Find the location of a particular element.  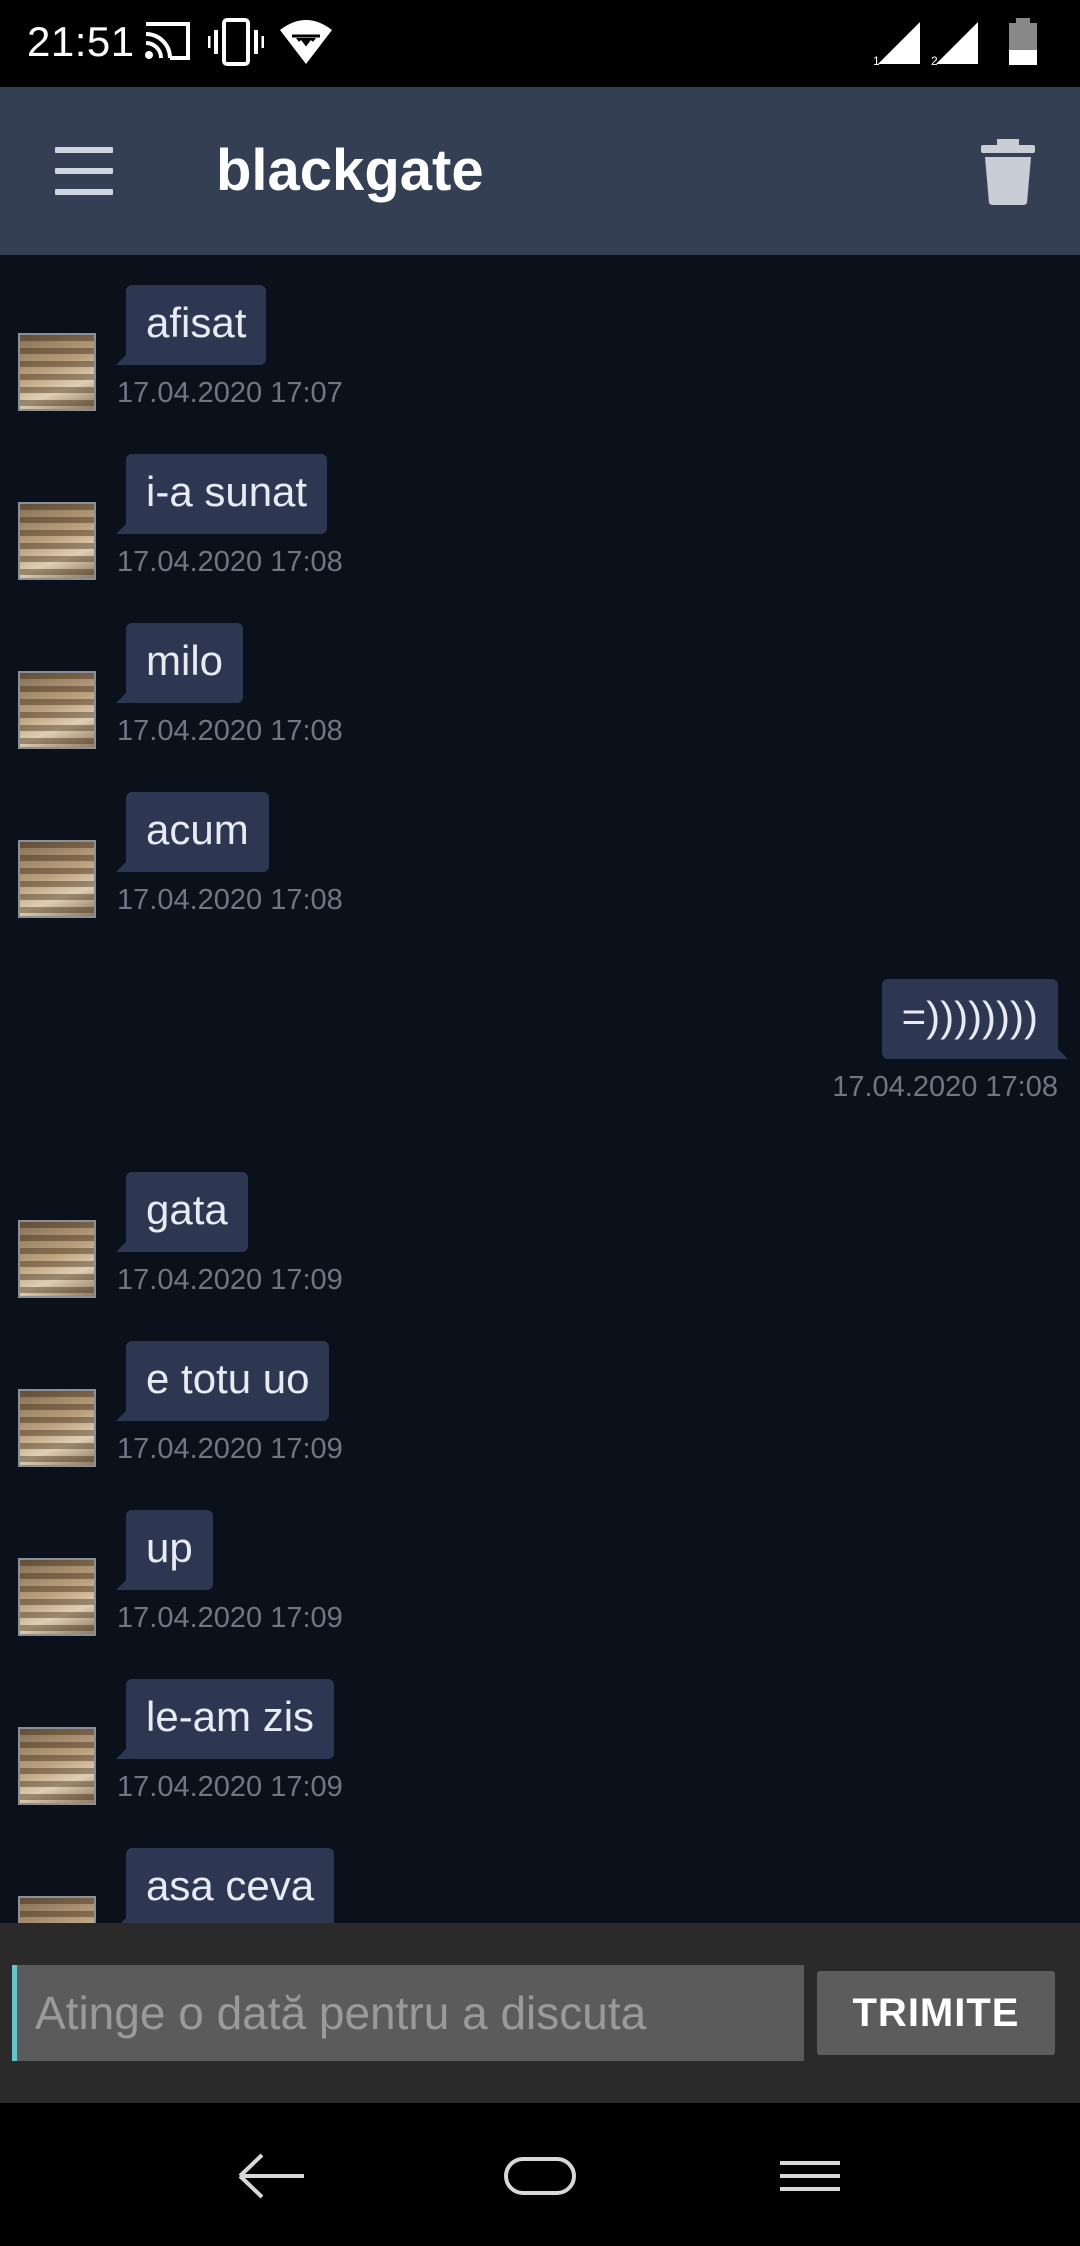

app-bar: blackgate is located at coordinates (540, 171).